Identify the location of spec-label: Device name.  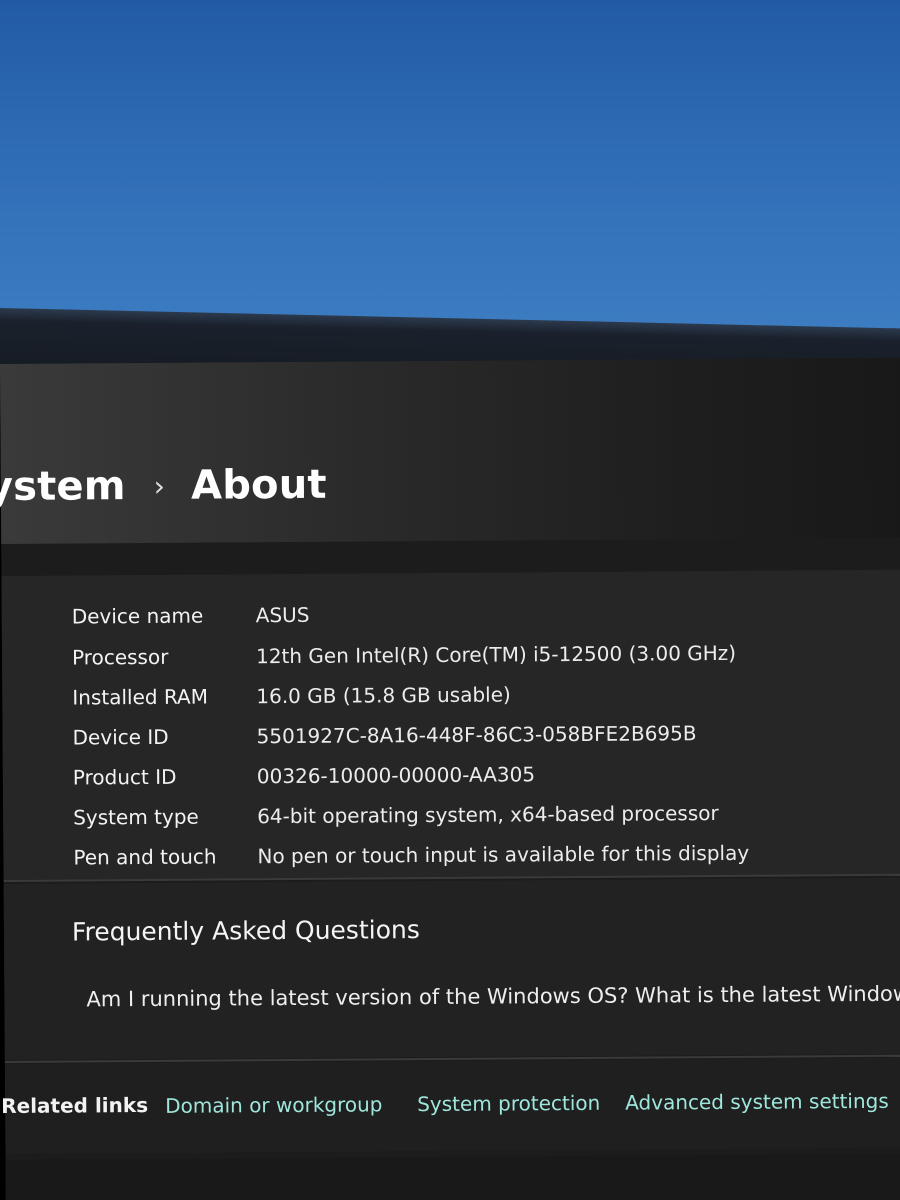
(137, 616).